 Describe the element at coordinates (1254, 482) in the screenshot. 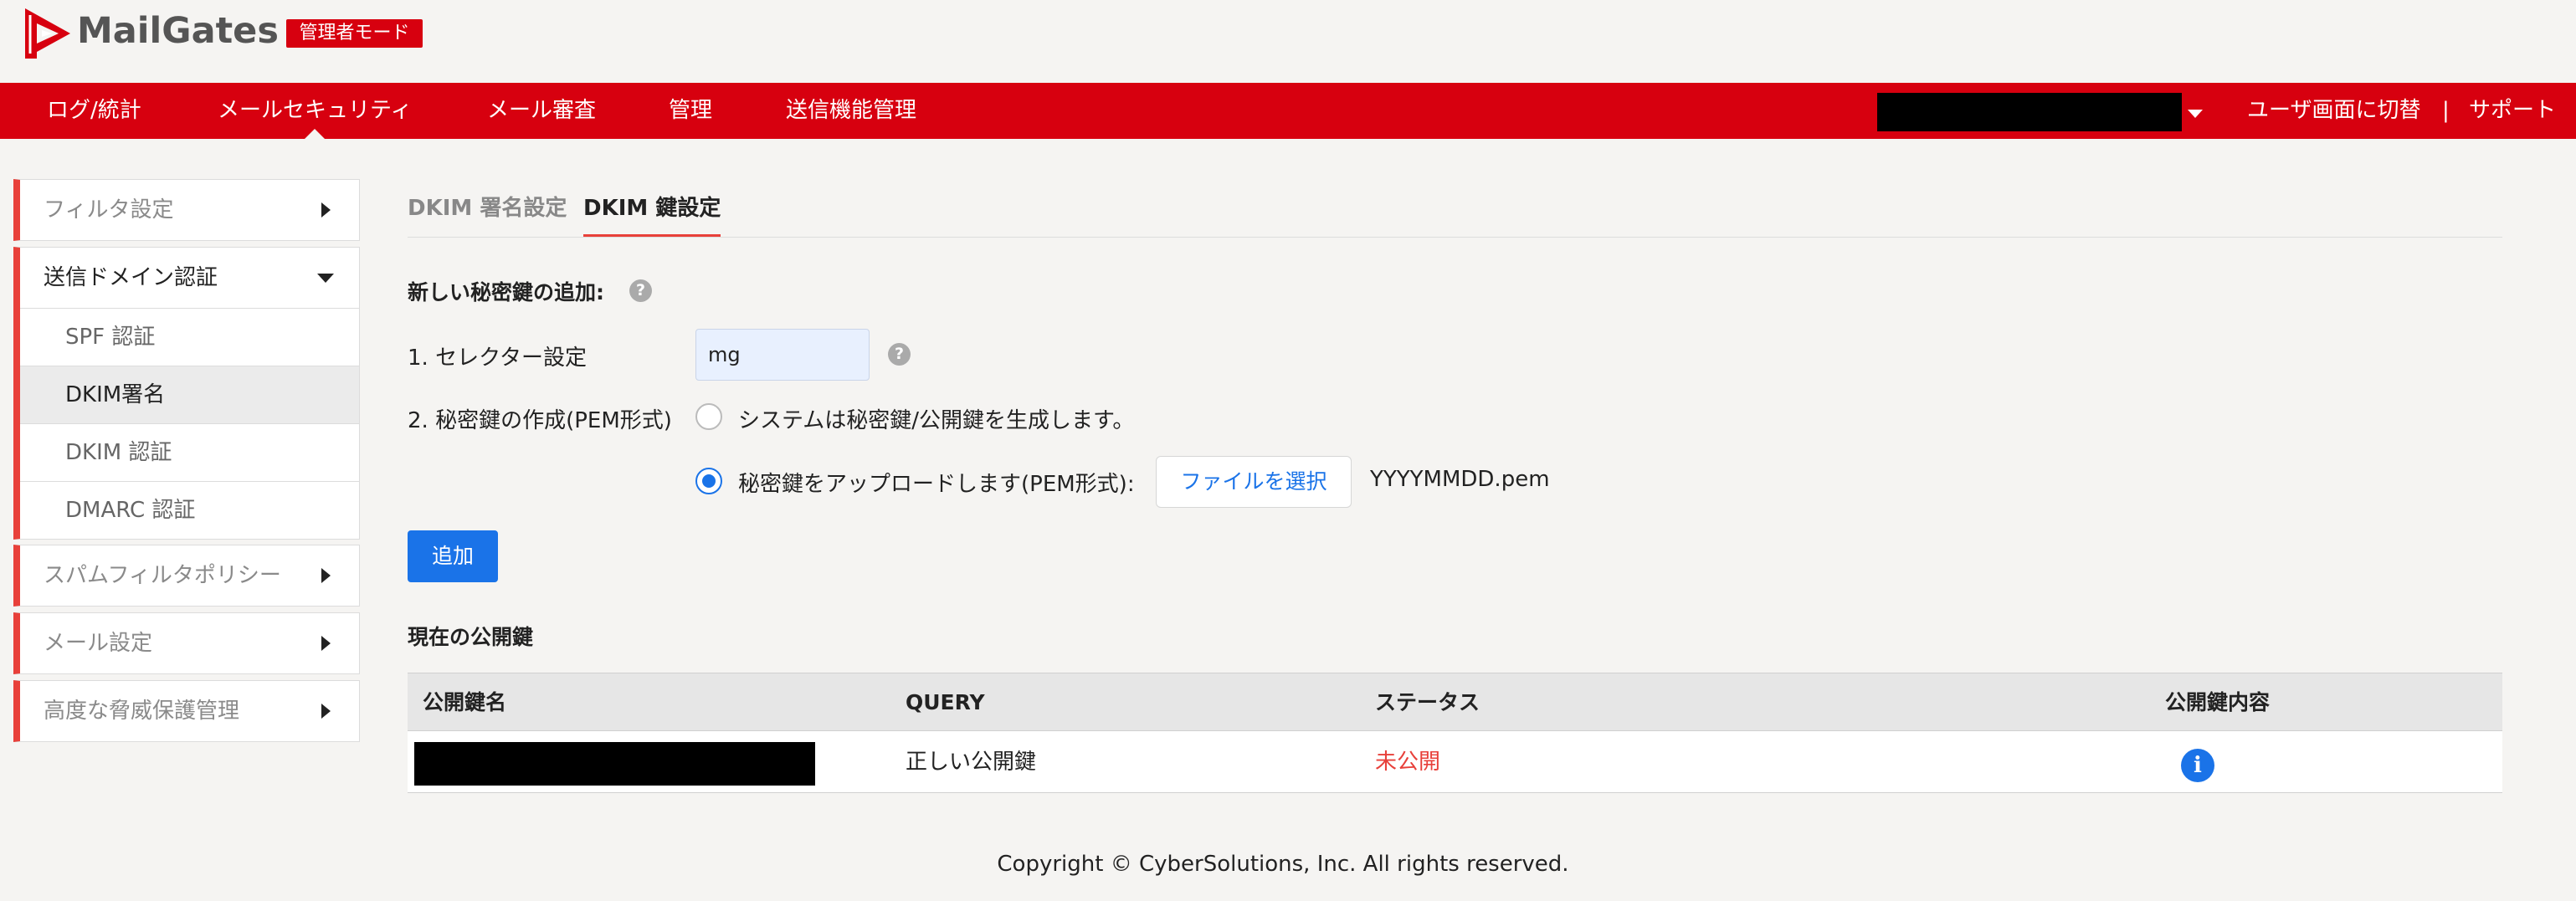

I see `choose-file-button: ファイルを選択` at that location.